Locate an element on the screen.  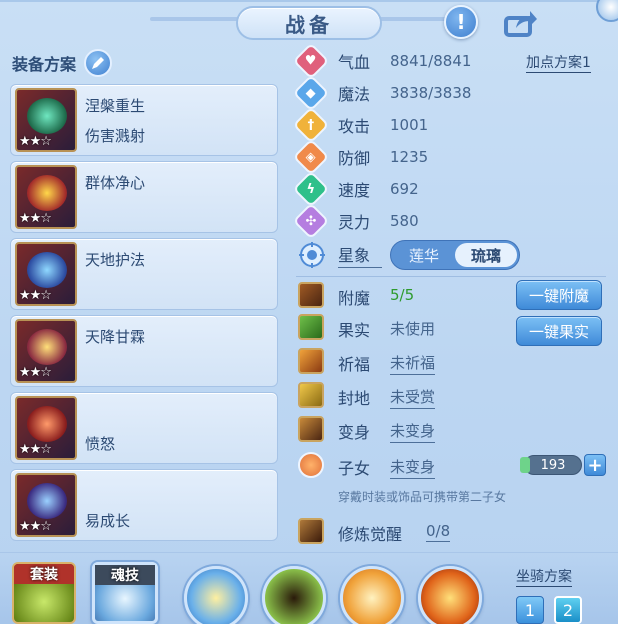
child-label: 子女 is located at coordinates (354, 468).